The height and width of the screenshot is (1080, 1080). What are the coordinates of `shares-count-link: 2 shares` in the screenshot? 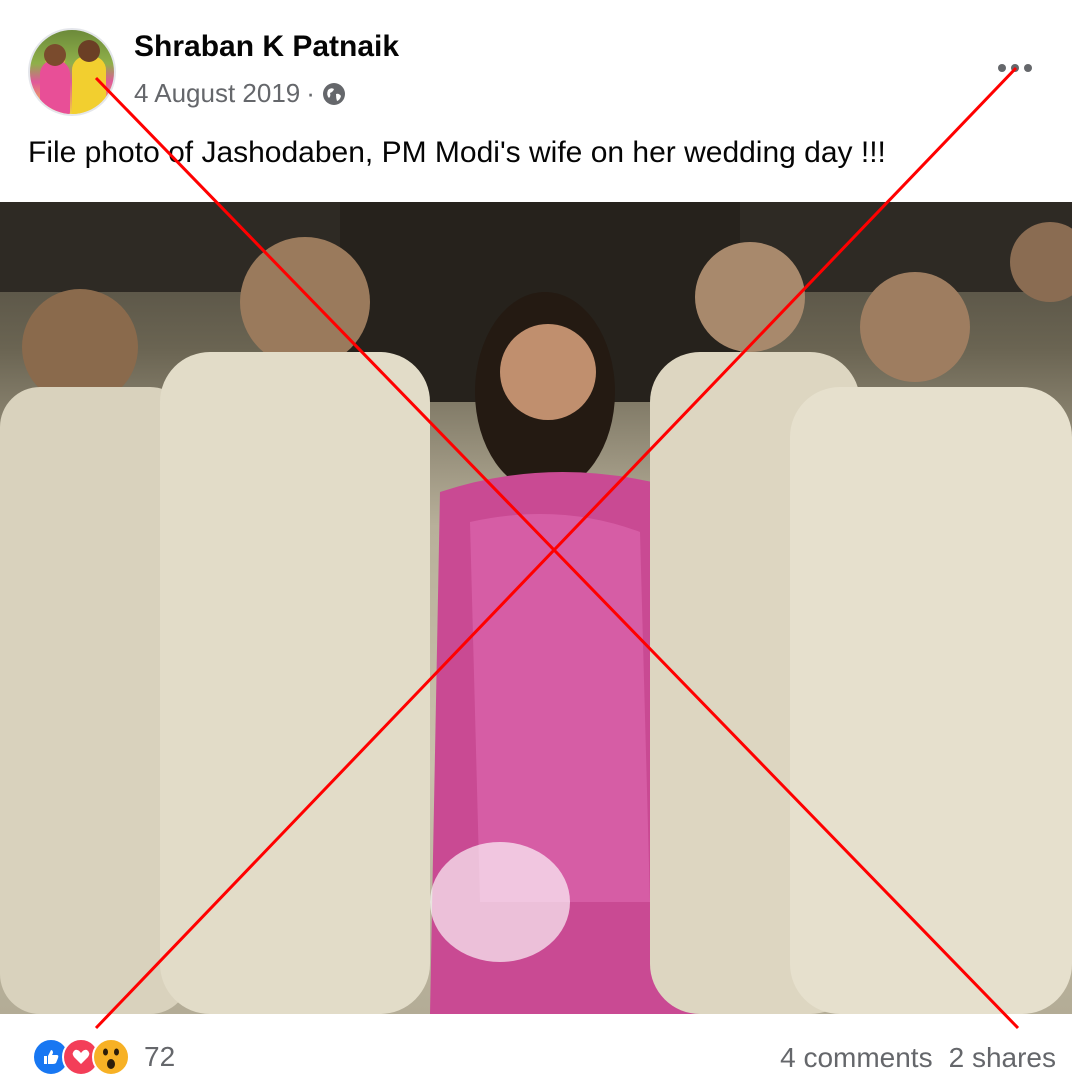 It's located at (1002, 1058).